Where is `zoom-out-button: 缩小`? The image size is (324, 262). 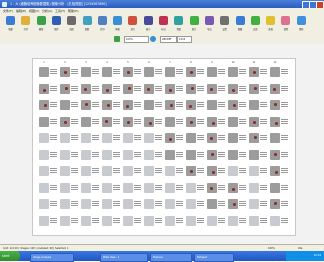 zoom-out-button: 缩小 is located at coordinates (148, 24).